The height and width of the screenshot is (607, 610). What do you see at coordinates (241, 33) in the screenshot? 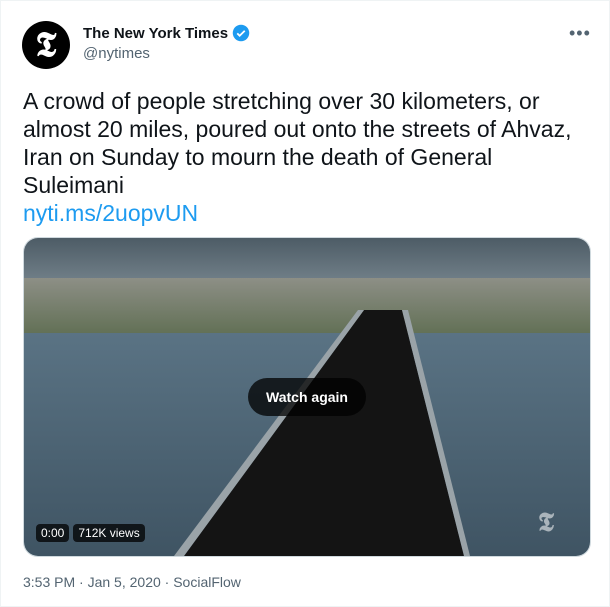
I see `verified-badge-icon` at bounding box center [241, 33].